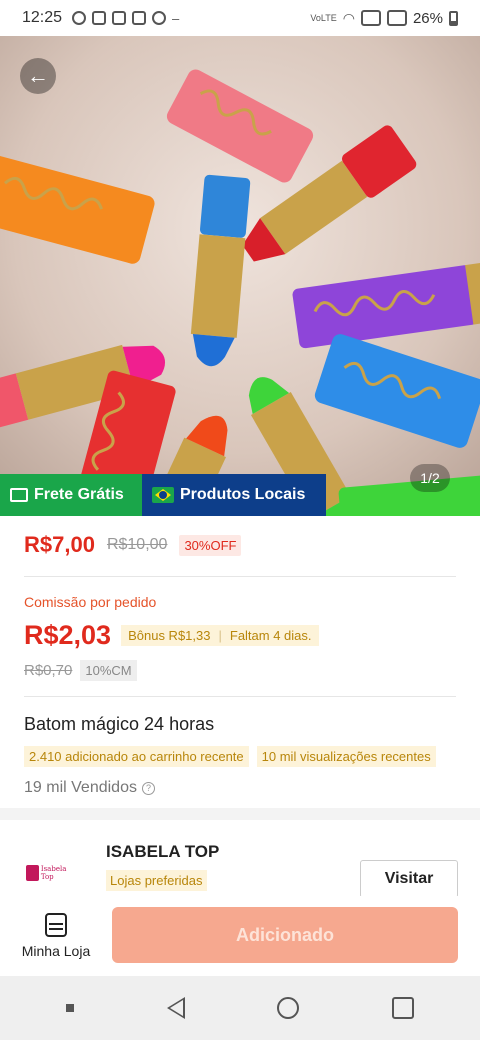 The width and height of the screenshot is (480, 1040). What do you see at coordinates (19, 495) in the screenshot?
I see `ticket-icon` at bounding box center [19, 495].